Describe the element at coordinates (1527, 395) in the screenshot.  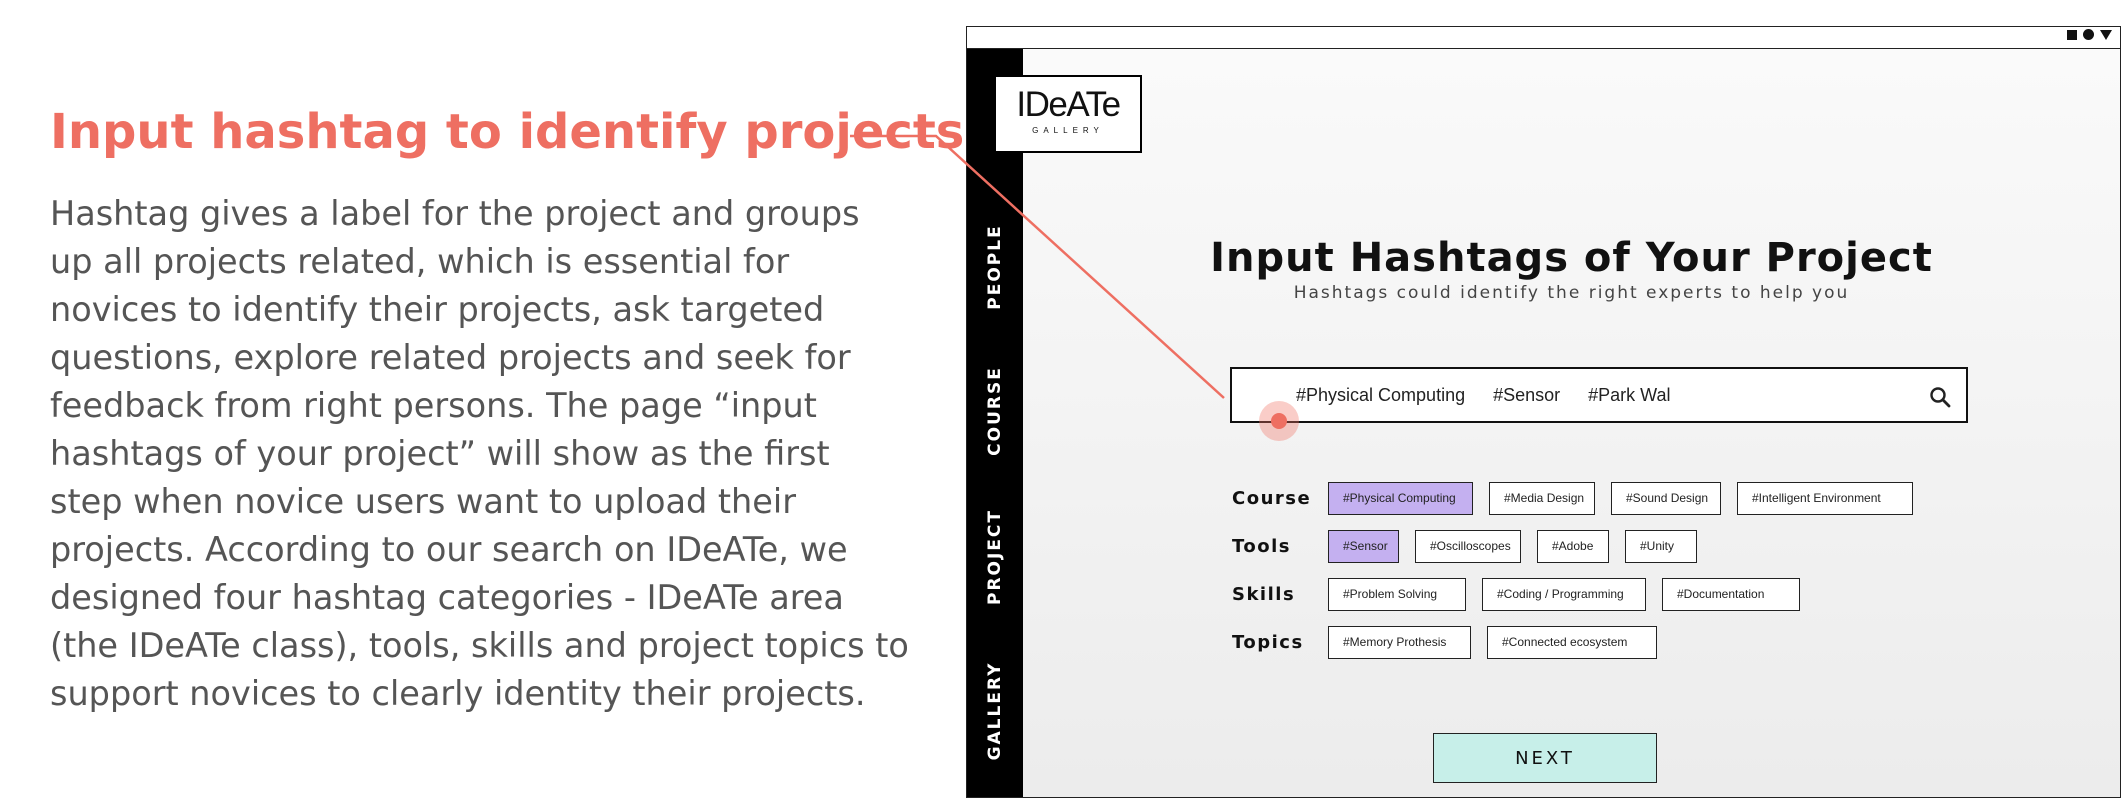
I see `entered-tag: #Sensor` at that location.